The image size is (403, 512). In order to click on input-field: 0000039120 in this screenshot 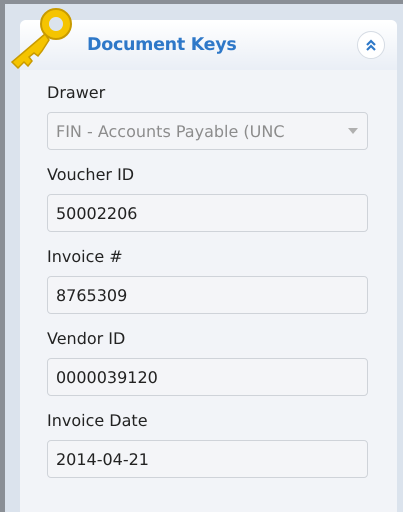, I will do `click(207, 377)`.